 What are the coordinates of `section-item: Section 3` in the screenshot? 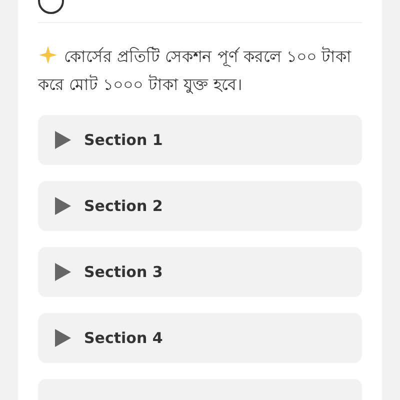 It's located at (200, 272).